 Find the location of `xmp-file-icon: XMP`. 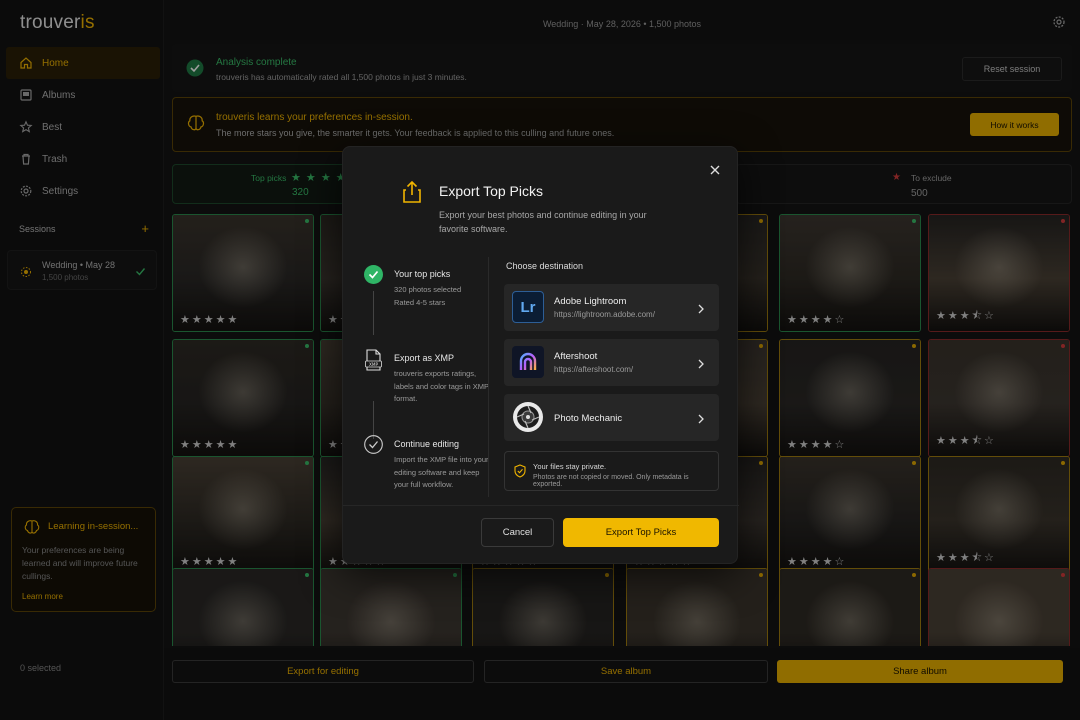

xmp-file-icon: XMP is located at coordinates (373, 362).